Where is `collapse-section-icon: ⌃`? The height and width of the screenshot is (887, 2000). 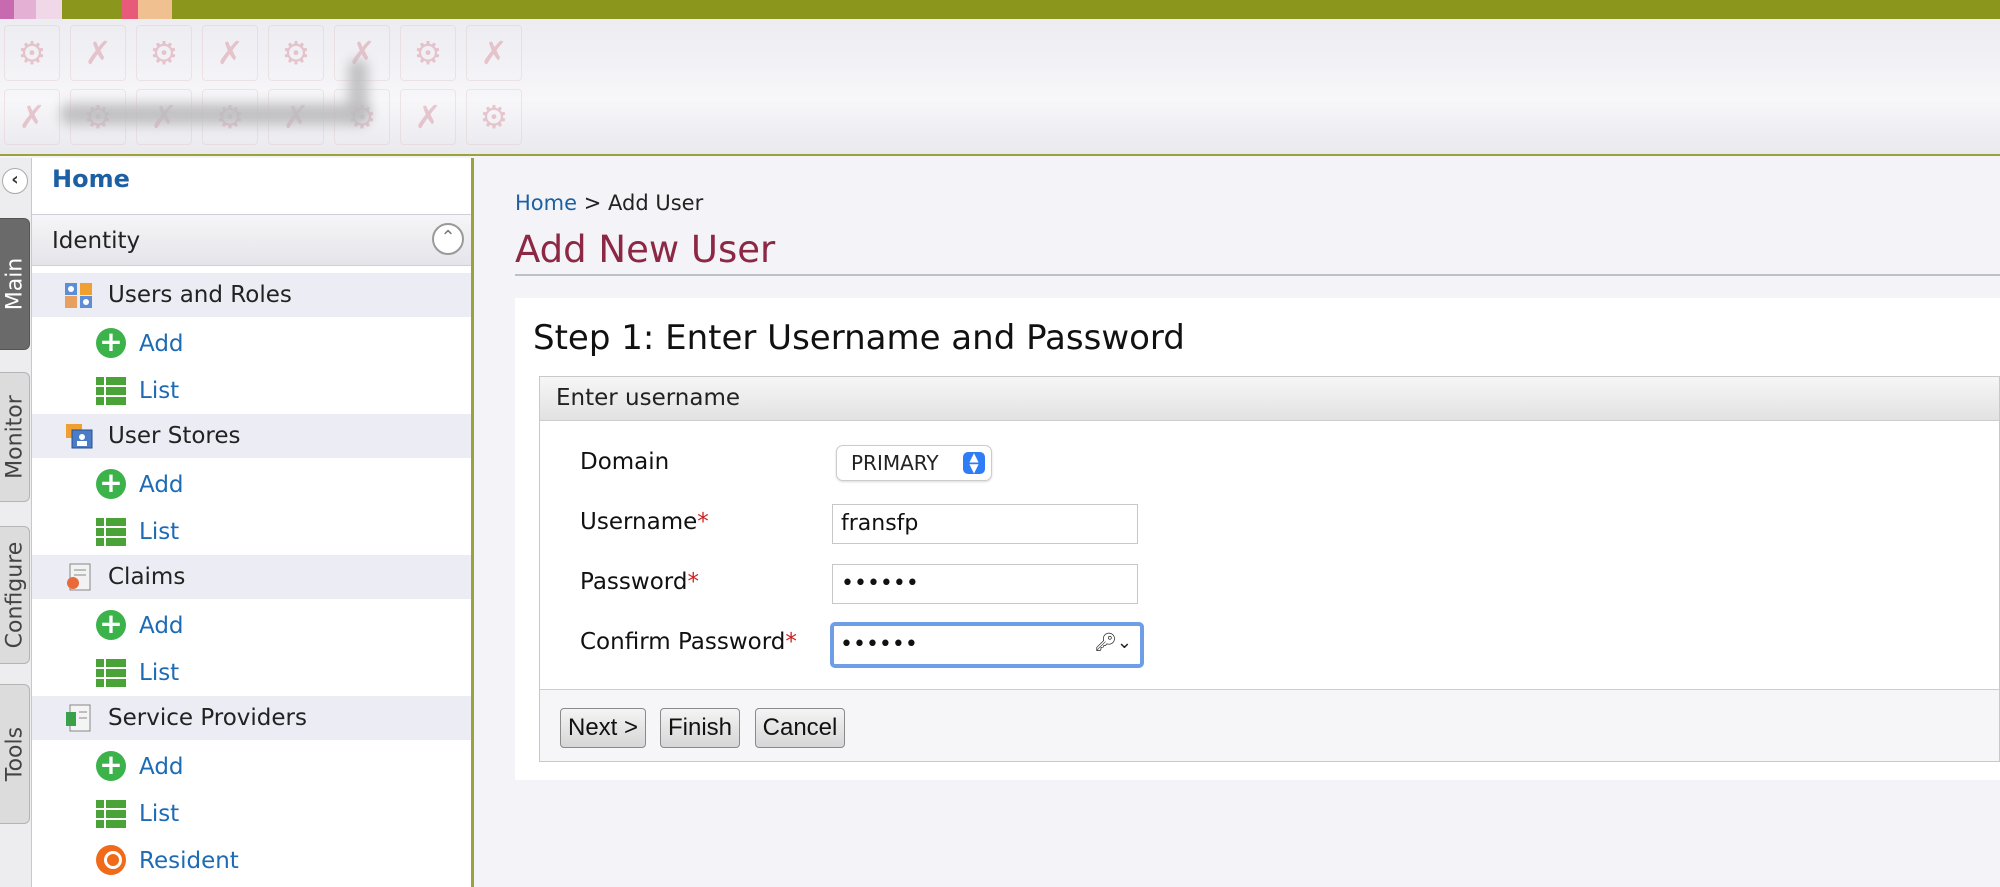 collapse-section-icon: ⌃ is located at coordinates (448, 239).